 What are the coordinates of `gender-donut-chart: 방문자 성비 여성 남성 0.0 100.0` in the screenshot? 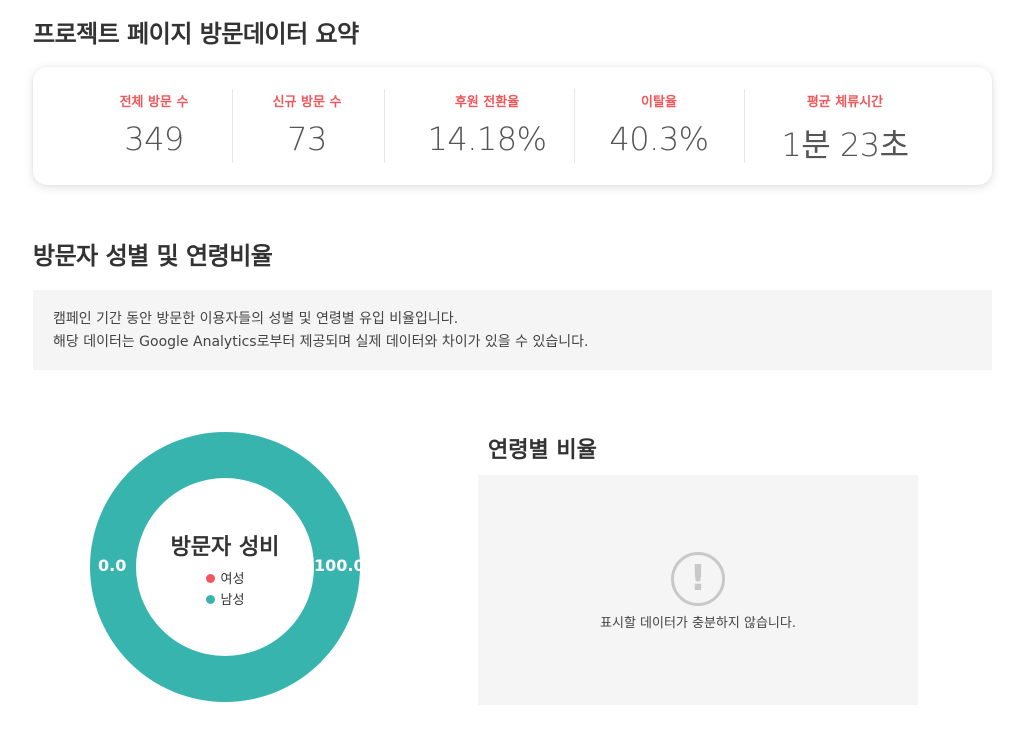 It's located at (227, 567).